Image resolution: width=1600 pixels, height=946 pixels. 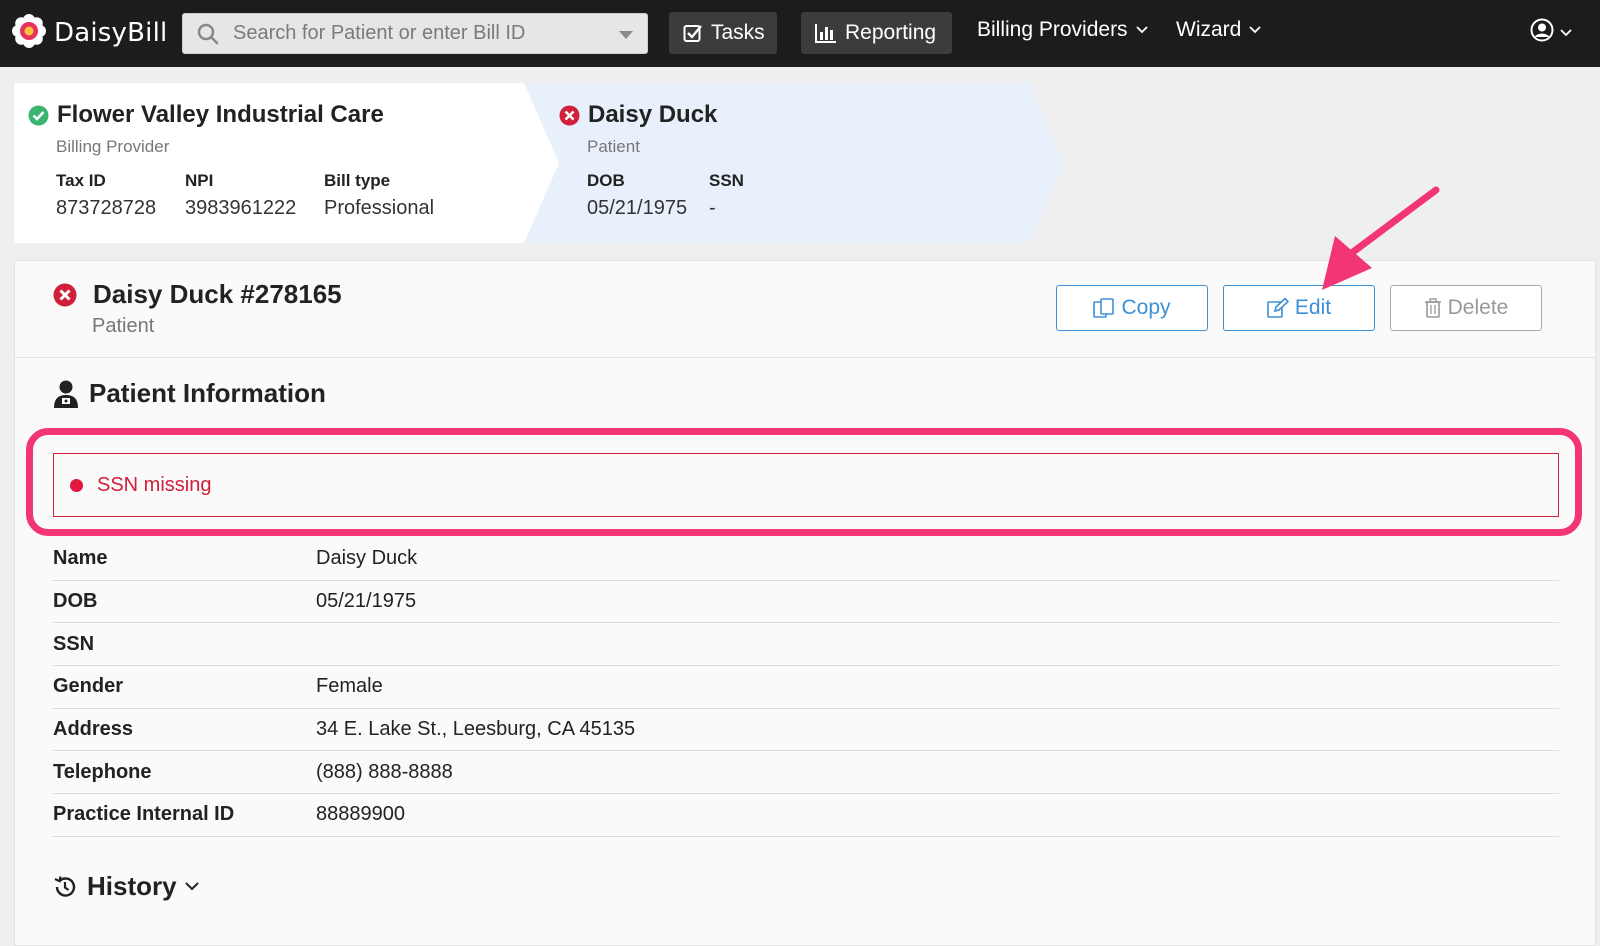 I want to click on patient-icon, so click(x=66, y=394).